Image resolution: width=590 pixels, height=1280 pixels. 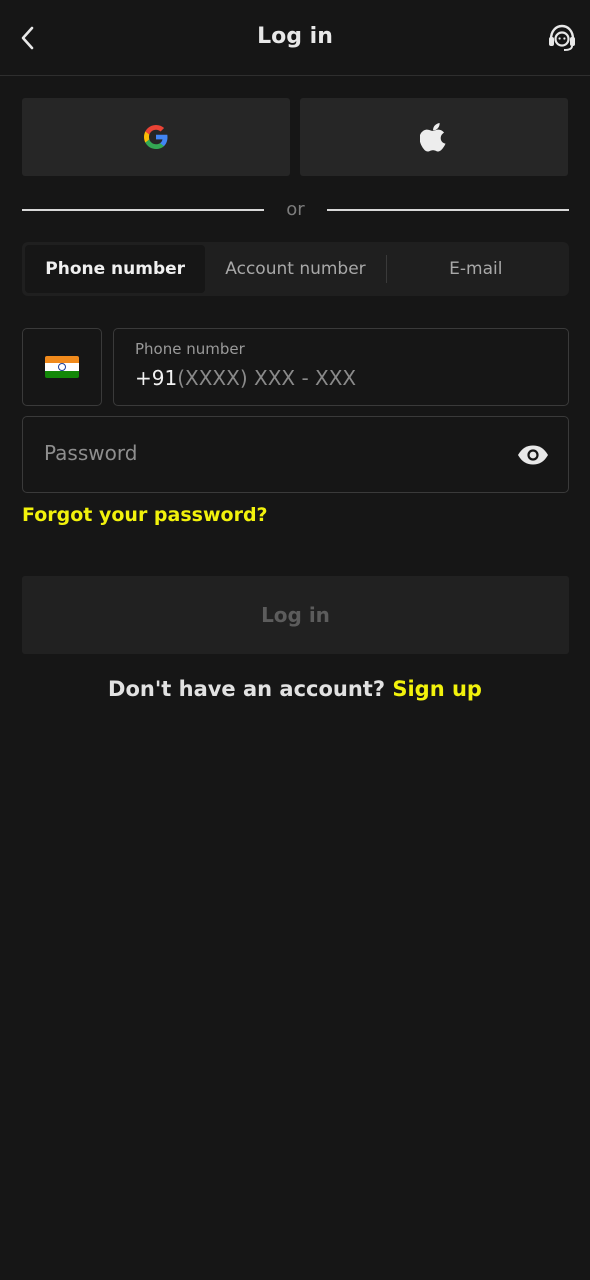 I want to click on support-button, so click(x=562, y=38).